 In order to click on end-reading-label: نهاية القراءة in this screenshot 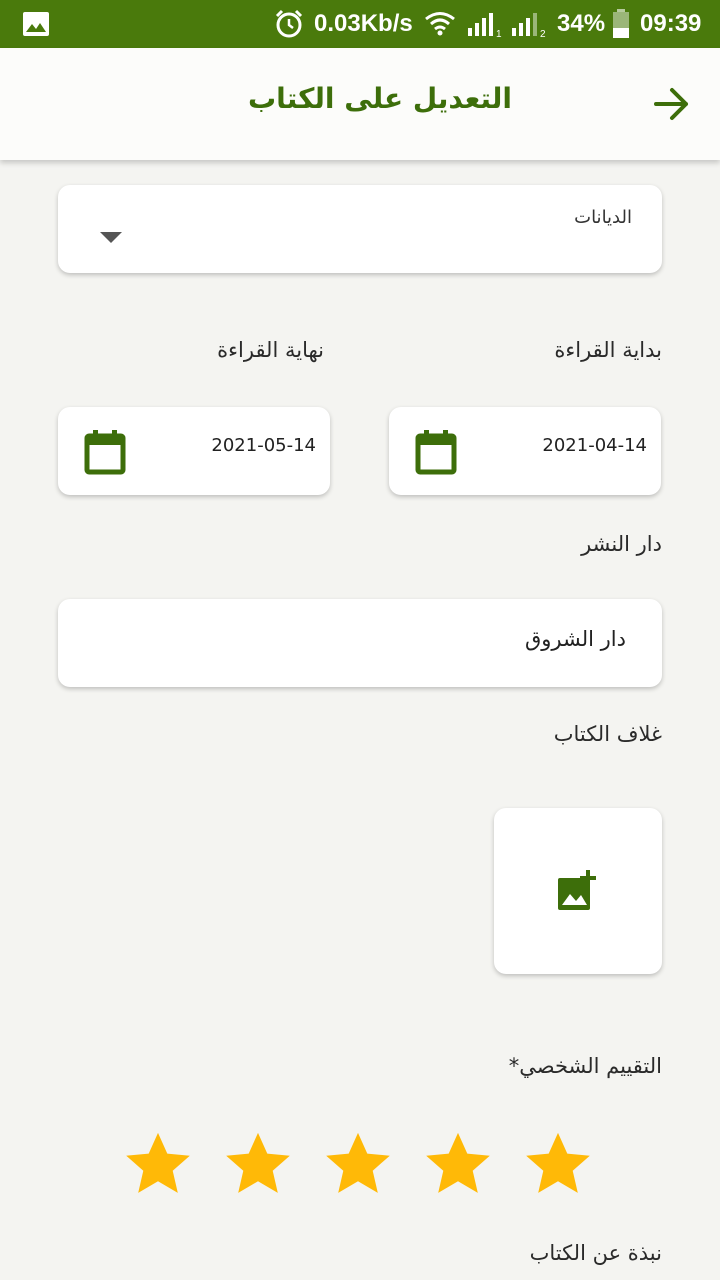, I will do `click(270, 350)`.